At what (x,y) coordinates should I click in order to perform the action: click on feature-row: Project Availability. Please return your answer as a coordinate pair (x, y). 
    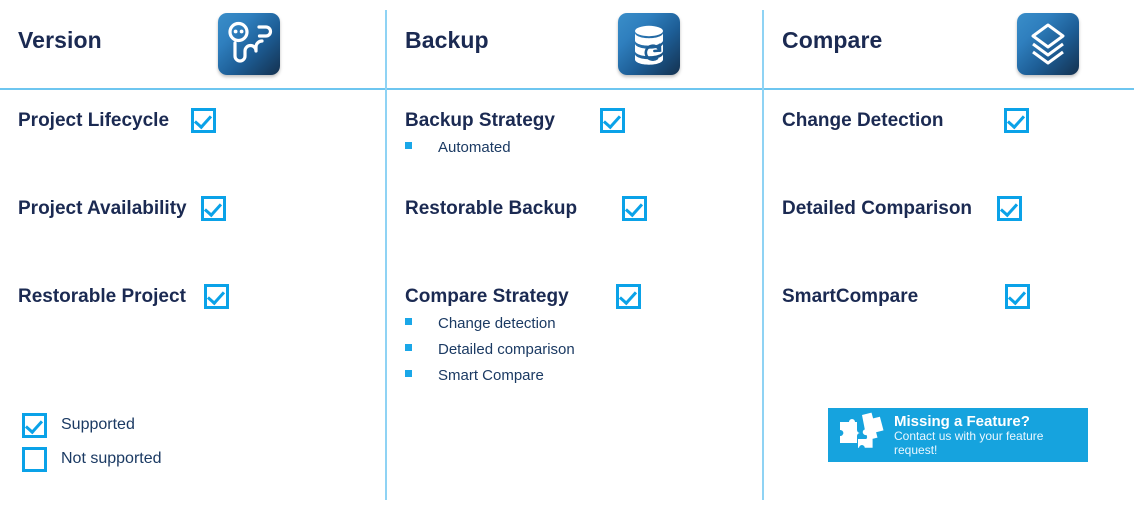
    Looking at the image, I should click on (122, 208).